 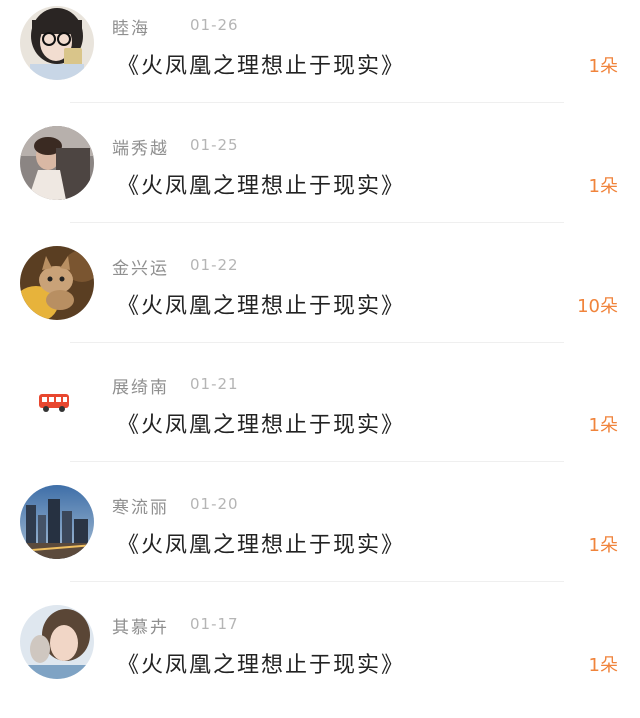 What do you see at coordinates (214, 384) in the screenshot?
I see `date-label: 01-21` at bounding box center [214, 384].